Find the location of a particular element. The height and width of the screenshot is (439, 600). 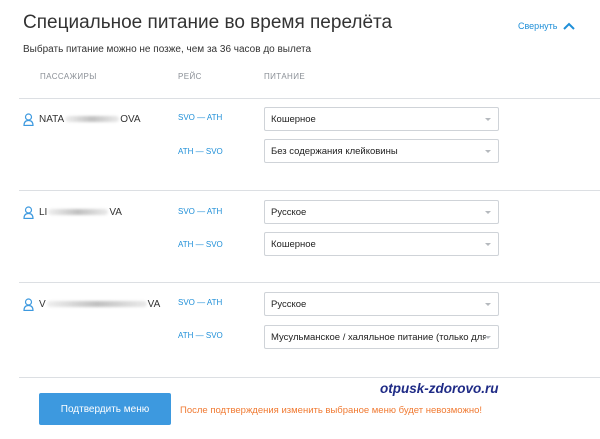

meal-select-value: Без содержания клейковины is located at coordinates (334, 151).